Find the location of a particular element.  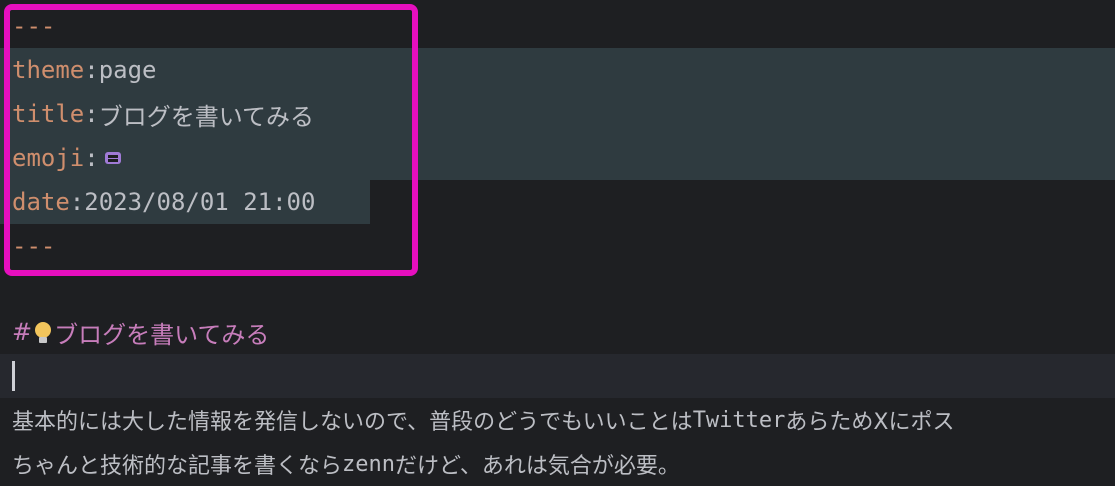

title-key: title is located at coordinates (48, 114).